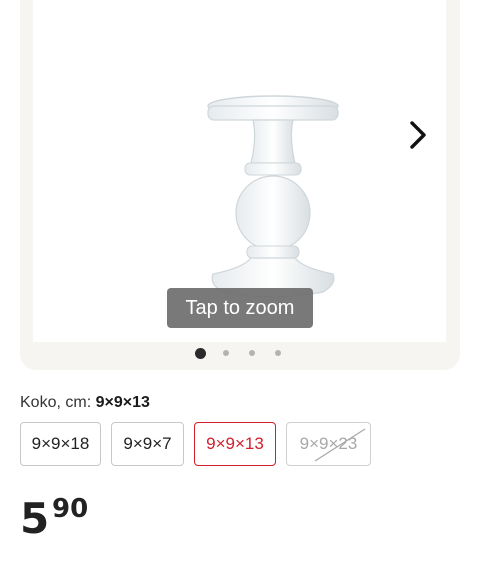 The width and height of the screenshot is (480, 563). I want to click on size-option-9x9x18: 9×9×18, so click(60, 444).